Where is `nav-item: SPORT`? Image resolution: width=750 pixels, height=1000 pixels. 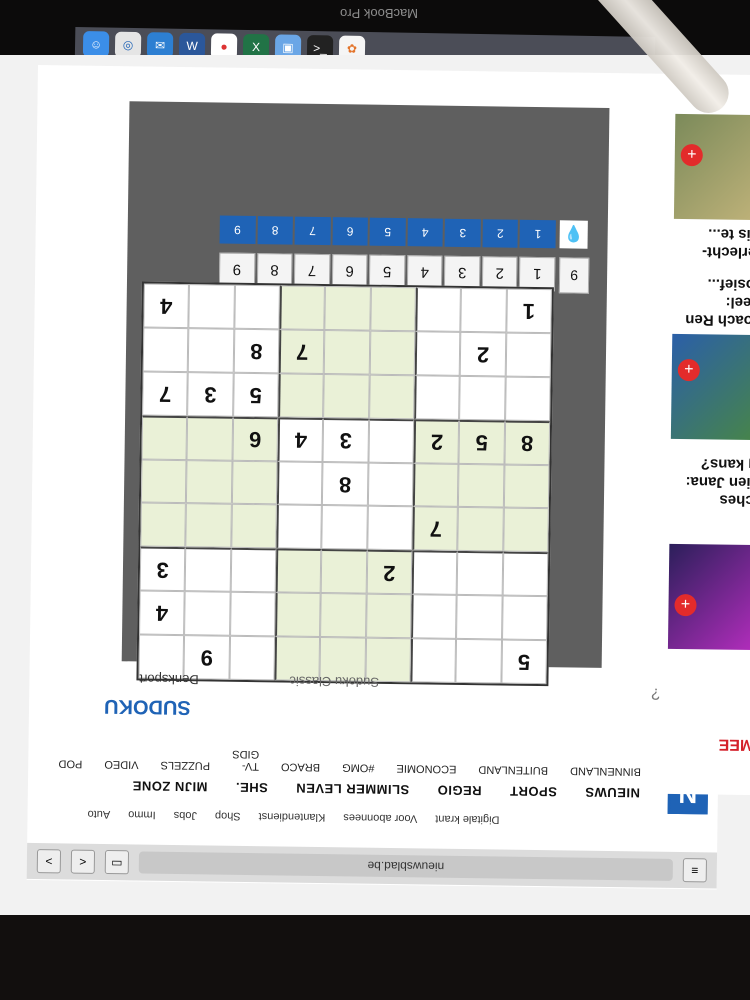 nav-item: SPORT is located at coordinates (533, 792).